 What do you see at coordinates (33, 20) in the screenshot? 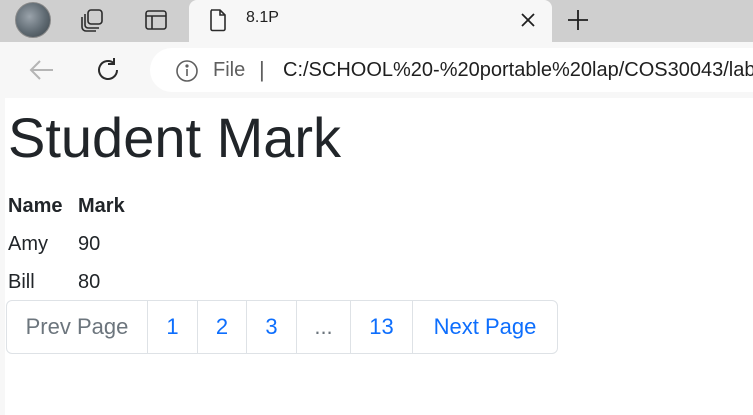
I see `profile-avatar` at bounding box center [33, 20].